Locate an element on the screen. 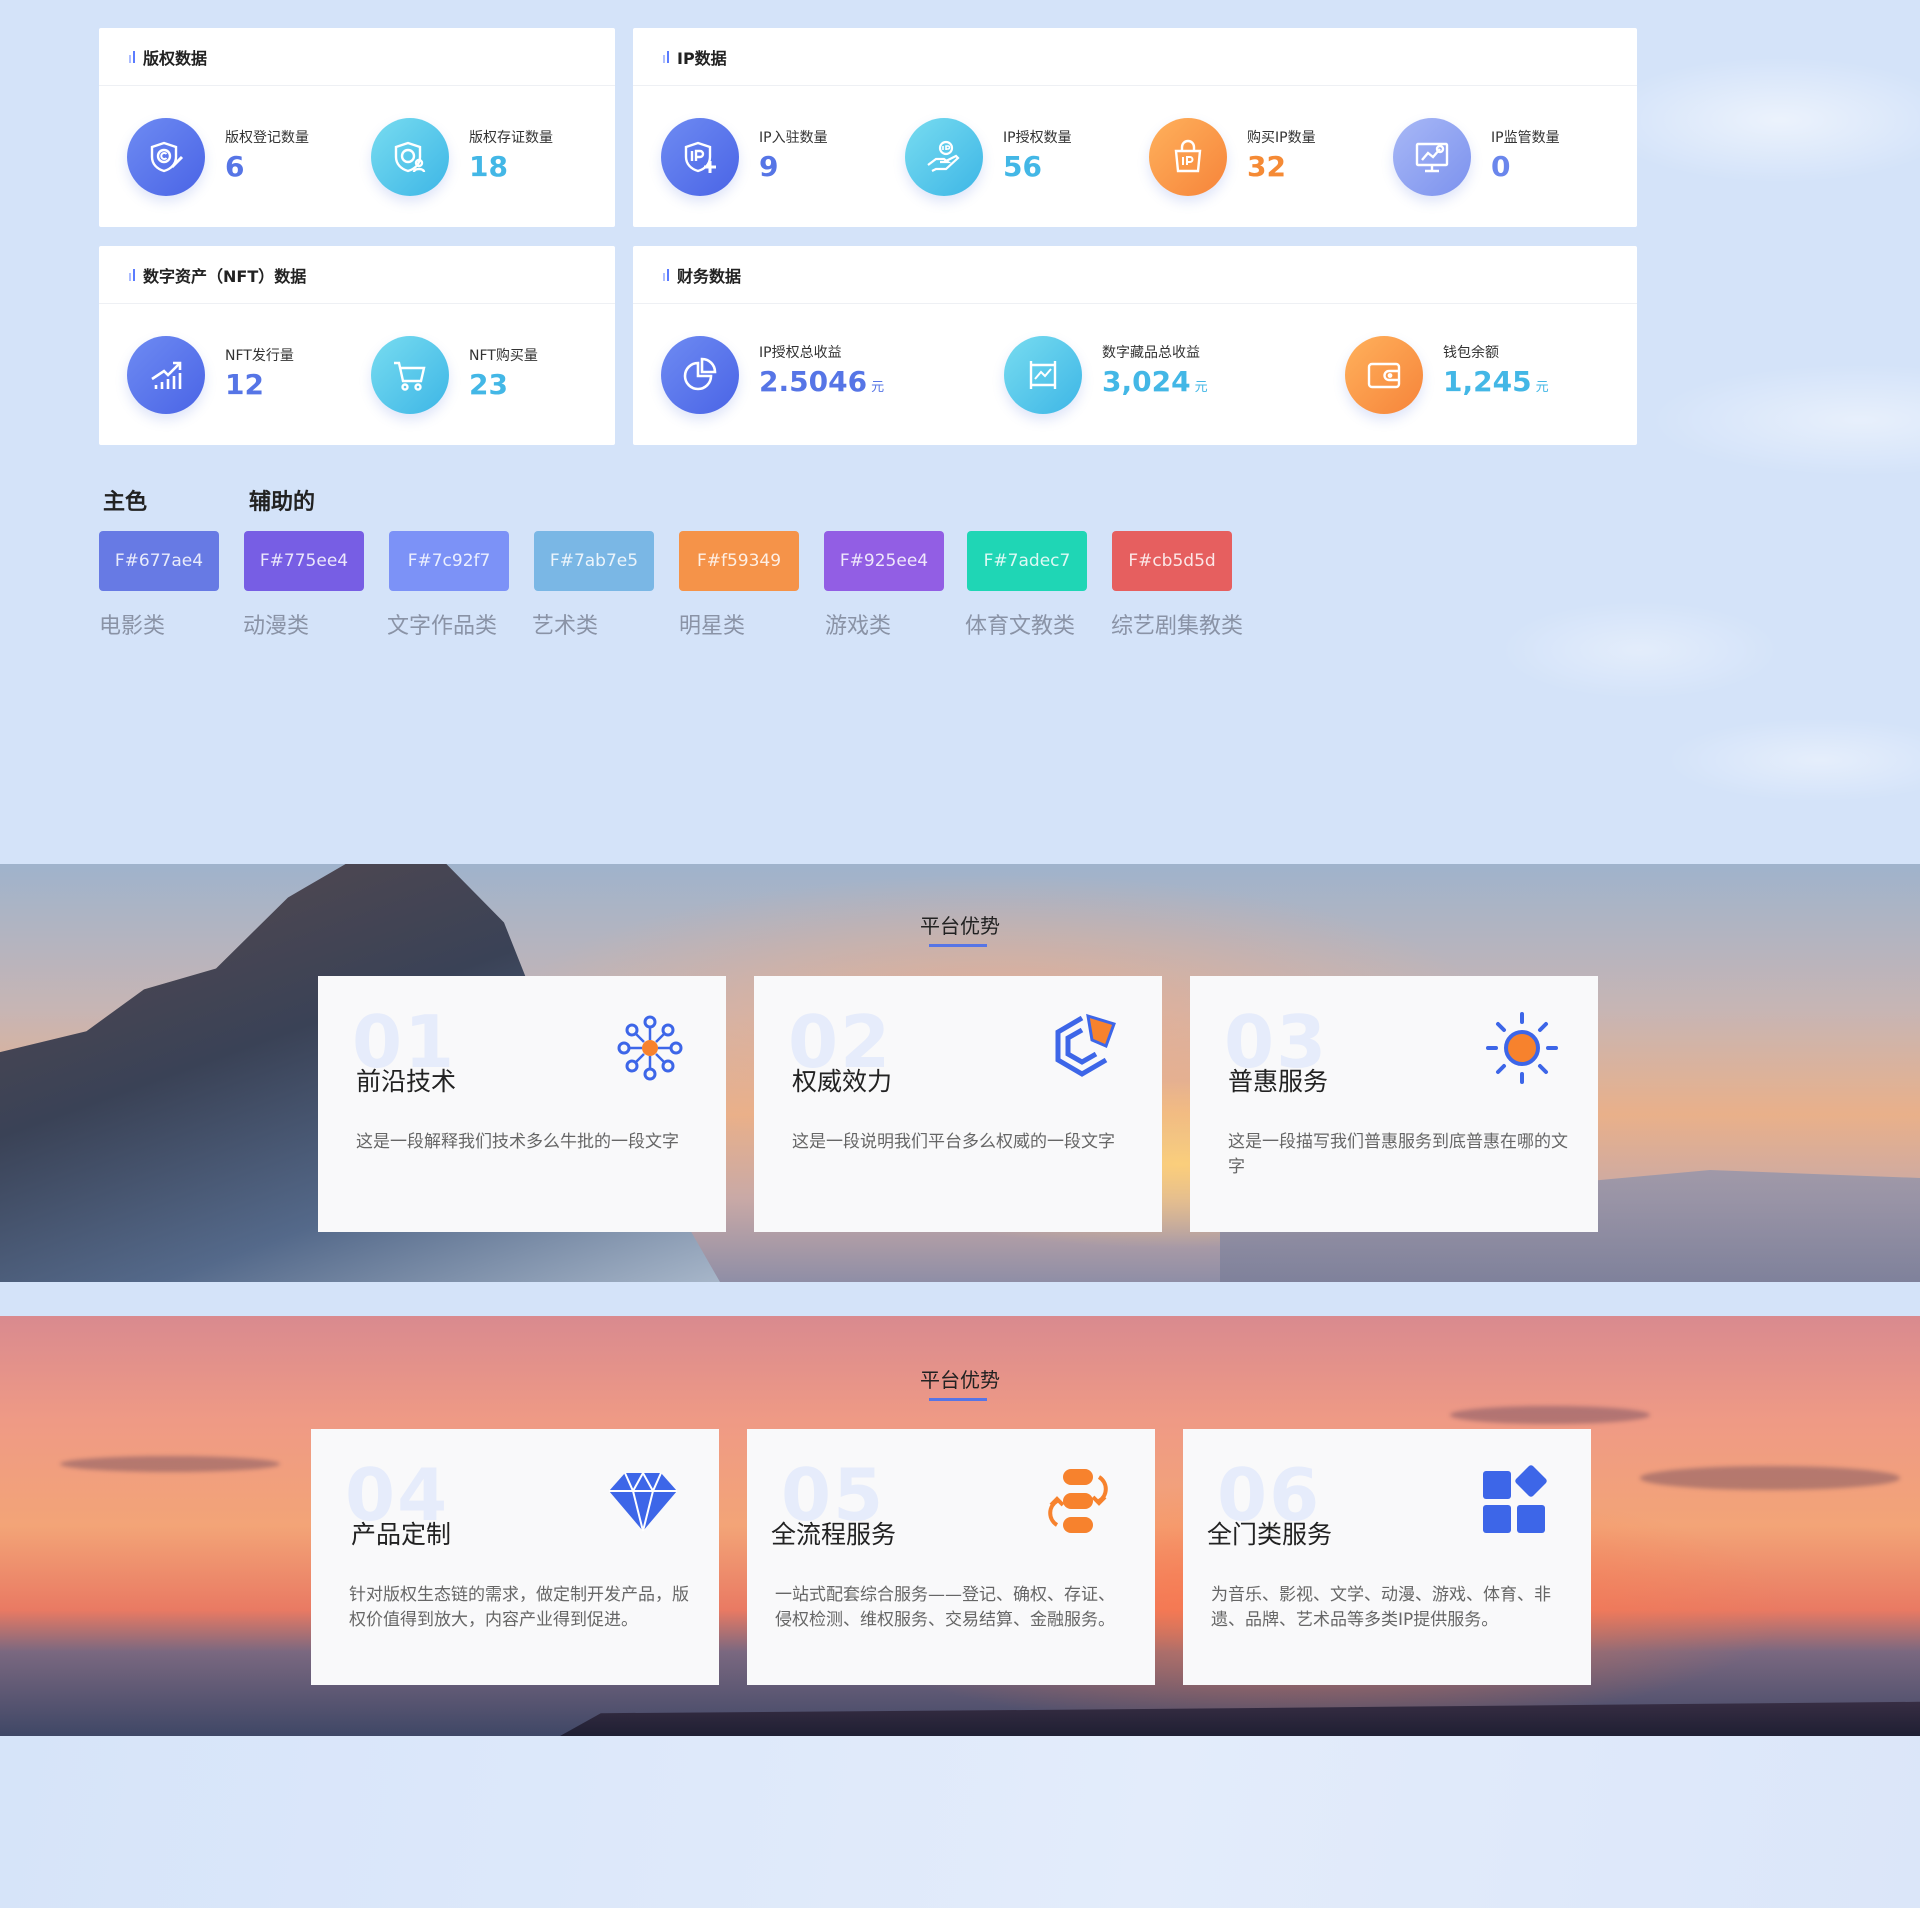 Image resolution: width=1920 pixels, height=1908 pixels. swatch-code: F#925ee4 is located at coordinates (884, 561).